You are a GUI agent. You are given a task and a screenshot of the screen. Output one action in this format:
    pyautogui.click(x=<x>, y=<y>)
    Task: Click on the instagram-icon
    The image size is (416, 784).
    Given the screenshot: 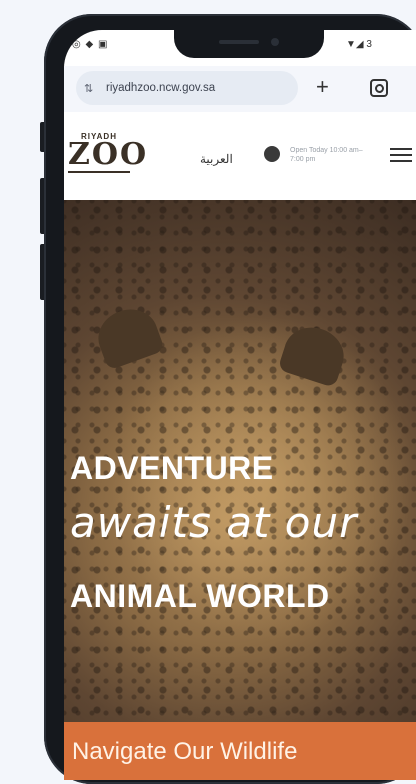 What is the action you would take?
    pyautogui.click(x=379, y=88)
    